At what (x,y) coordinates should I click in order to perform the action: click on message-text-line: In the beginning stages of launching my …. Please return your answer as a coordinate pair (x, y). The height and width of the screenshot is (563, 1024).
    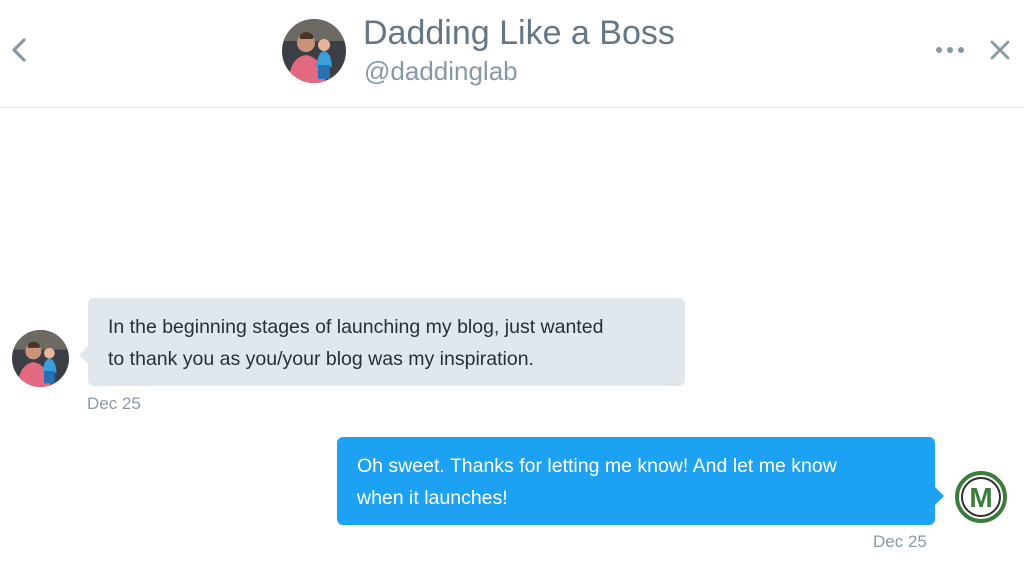
    Looking at the image, I should click on (356, 327).